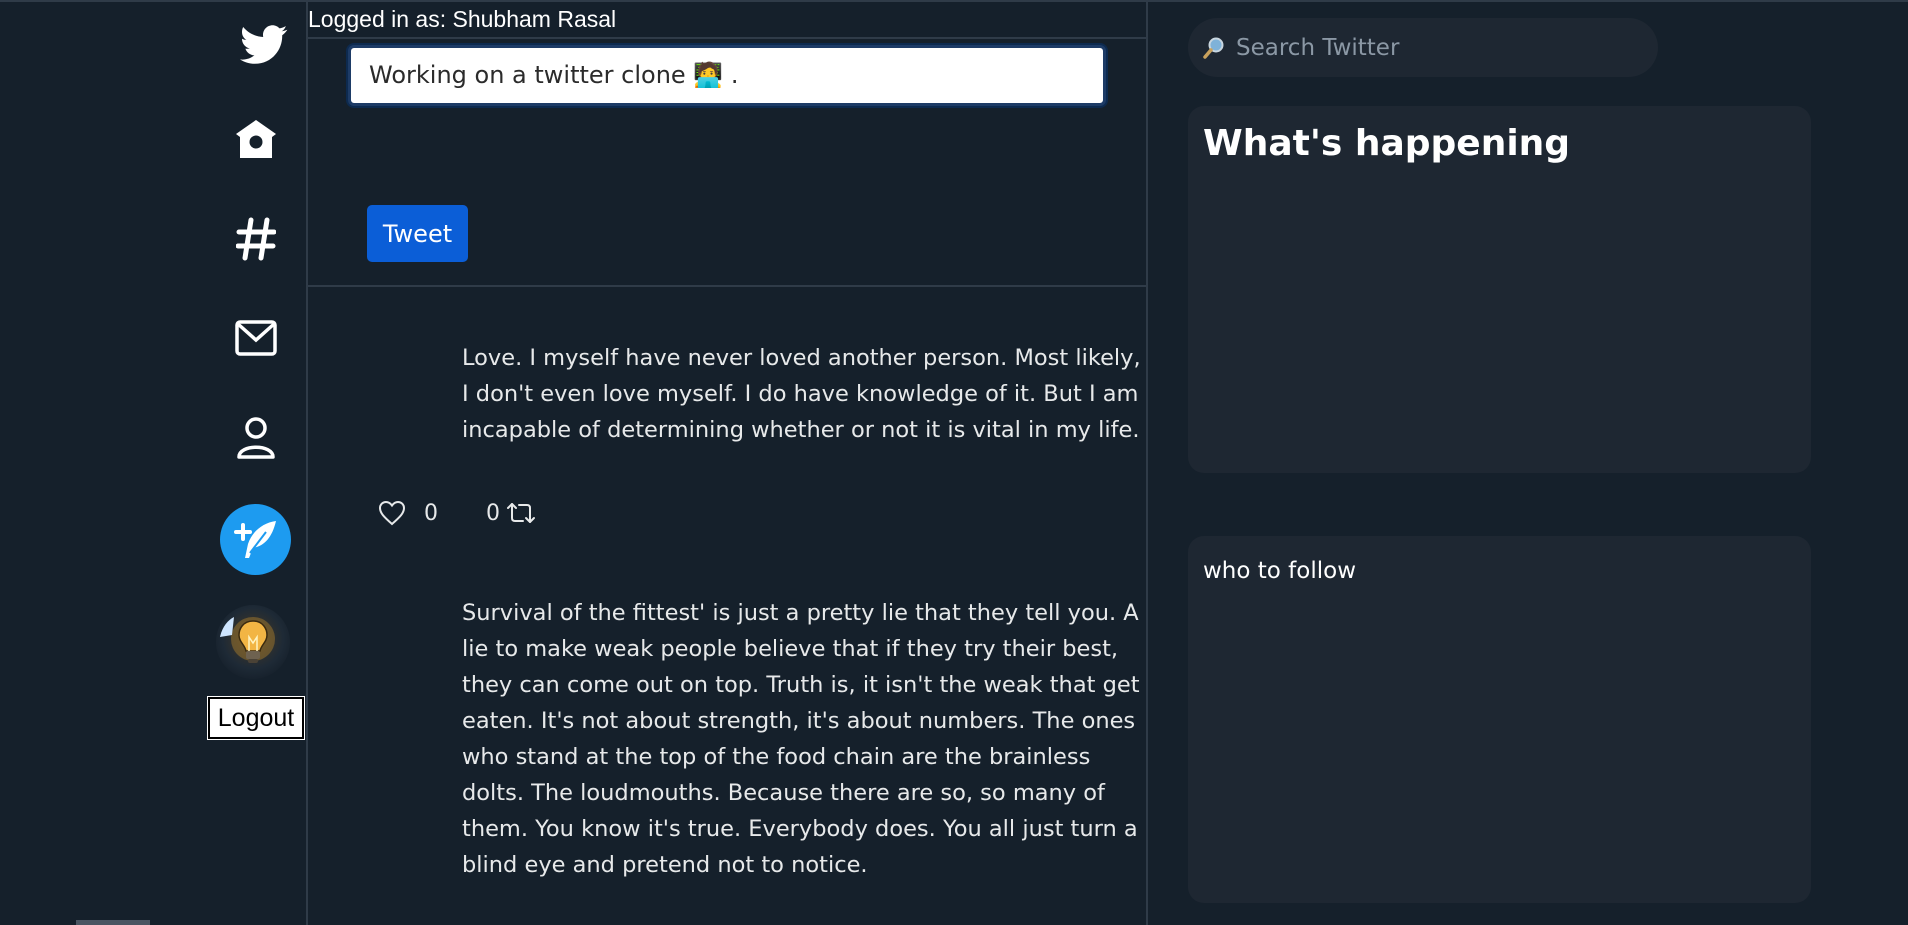 The image size is (1908, 925). I want to click on search-icon, so click(1213, 48).